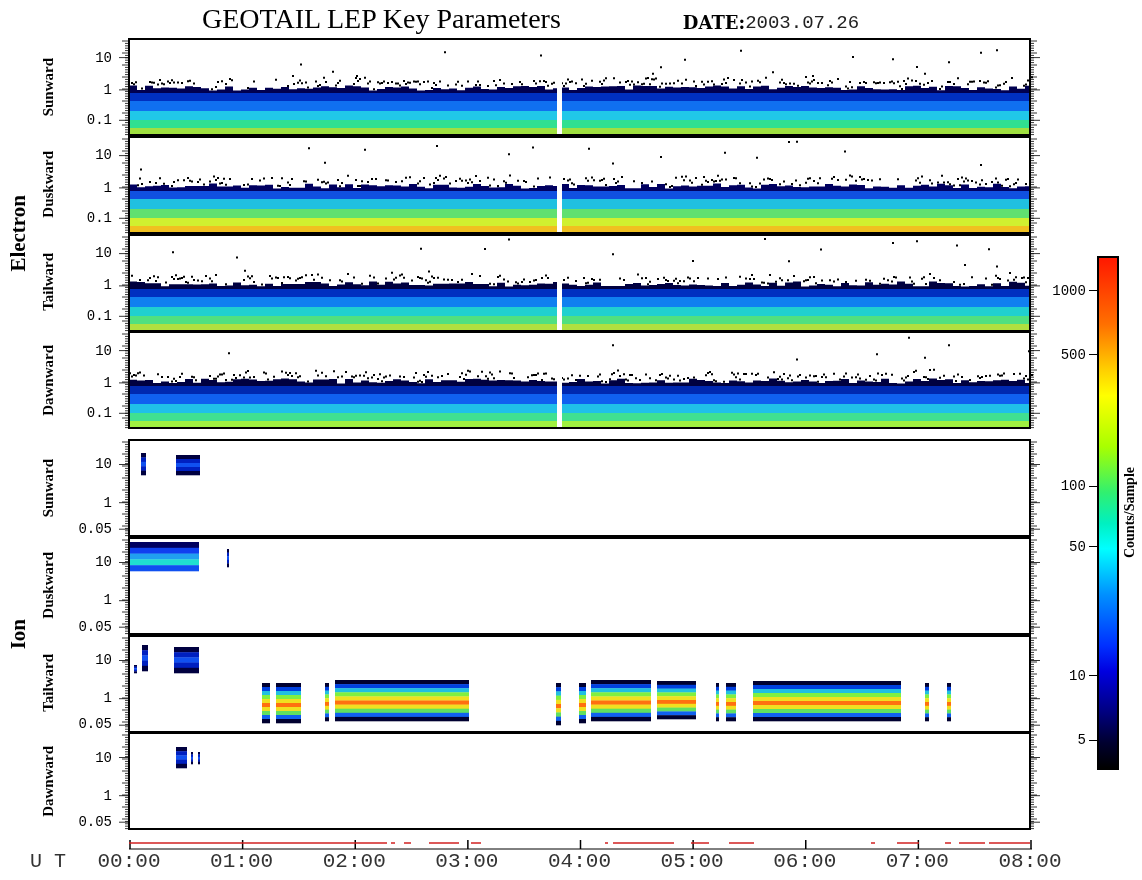  What do you see at coordinates (18, 233) in the screenshot?
I see `species-label: Electron` at bounding box center [18, 233].